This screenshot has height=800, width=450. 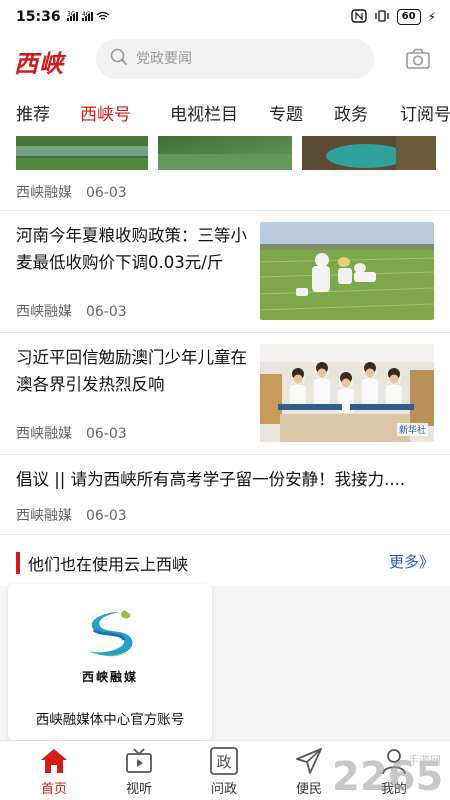 I want to click on svg-text: 政, so click(x=223, y=762).